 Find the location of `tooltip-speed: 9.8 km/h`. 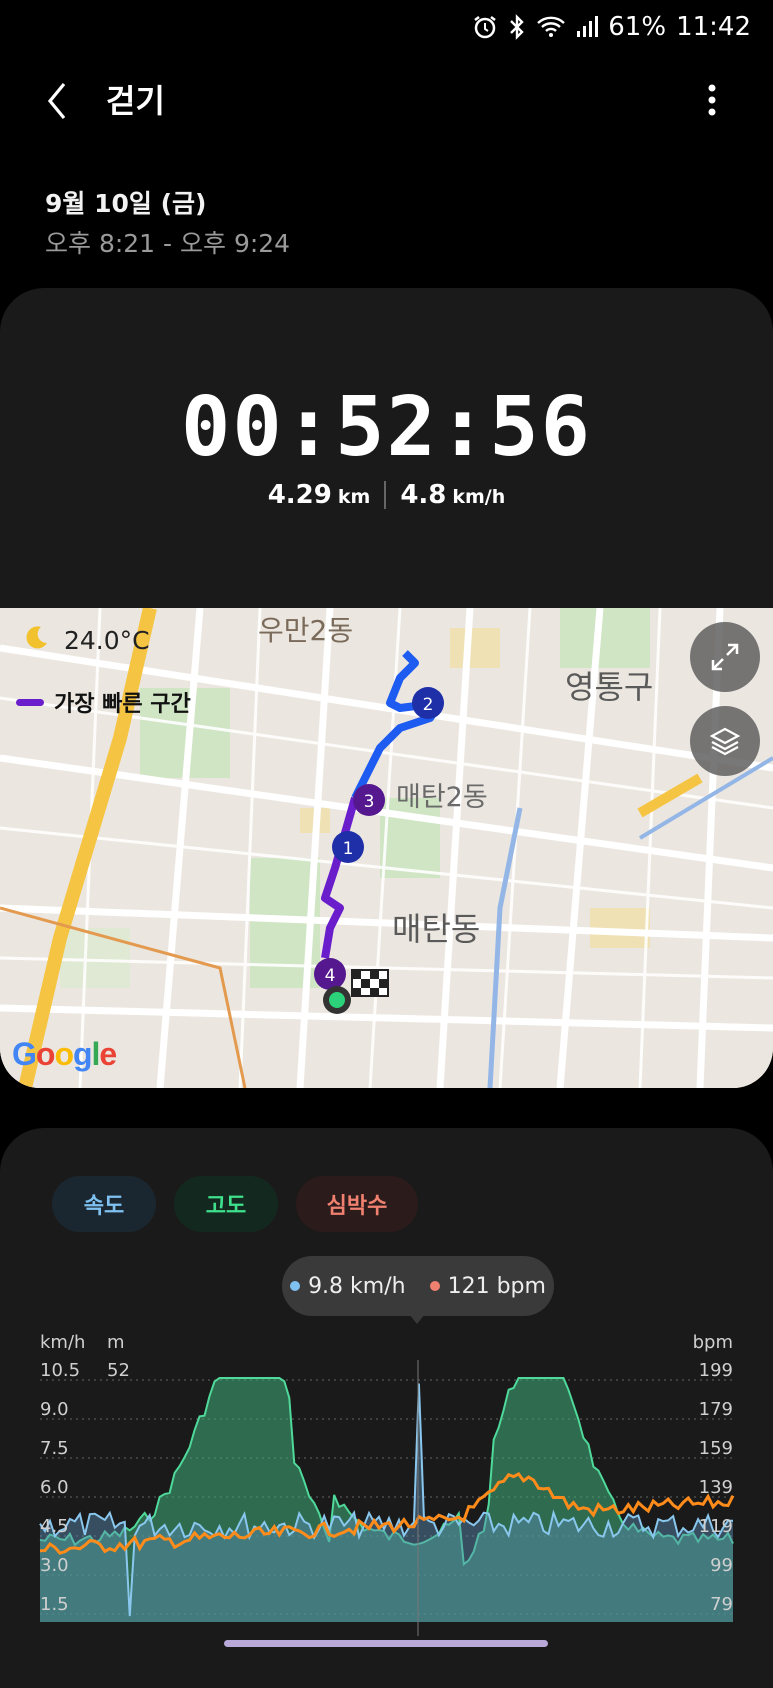

tooltip-speed: 9.8 km/h is located at coordinates (357, 1286).